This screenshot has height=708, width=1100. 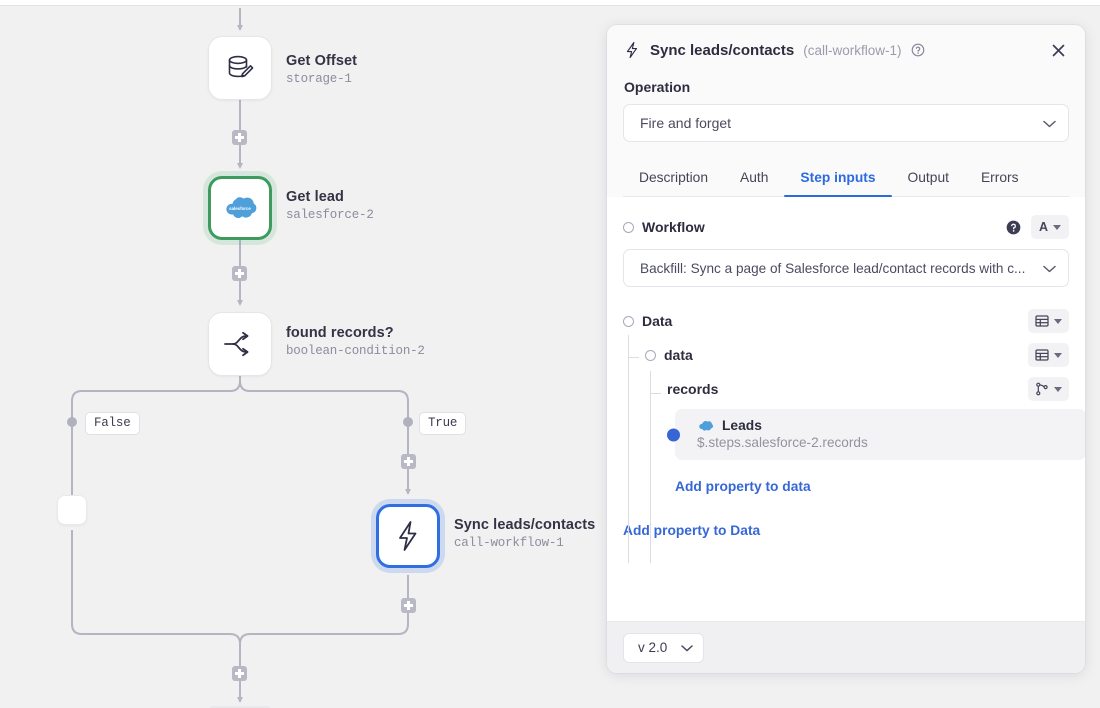 What do you see at coordinates (355, 341) in the screenshot?
I see `canvas-node-label-boolean-condition-2: found records? boolean-condition-2` at bounding box center [355, 341].